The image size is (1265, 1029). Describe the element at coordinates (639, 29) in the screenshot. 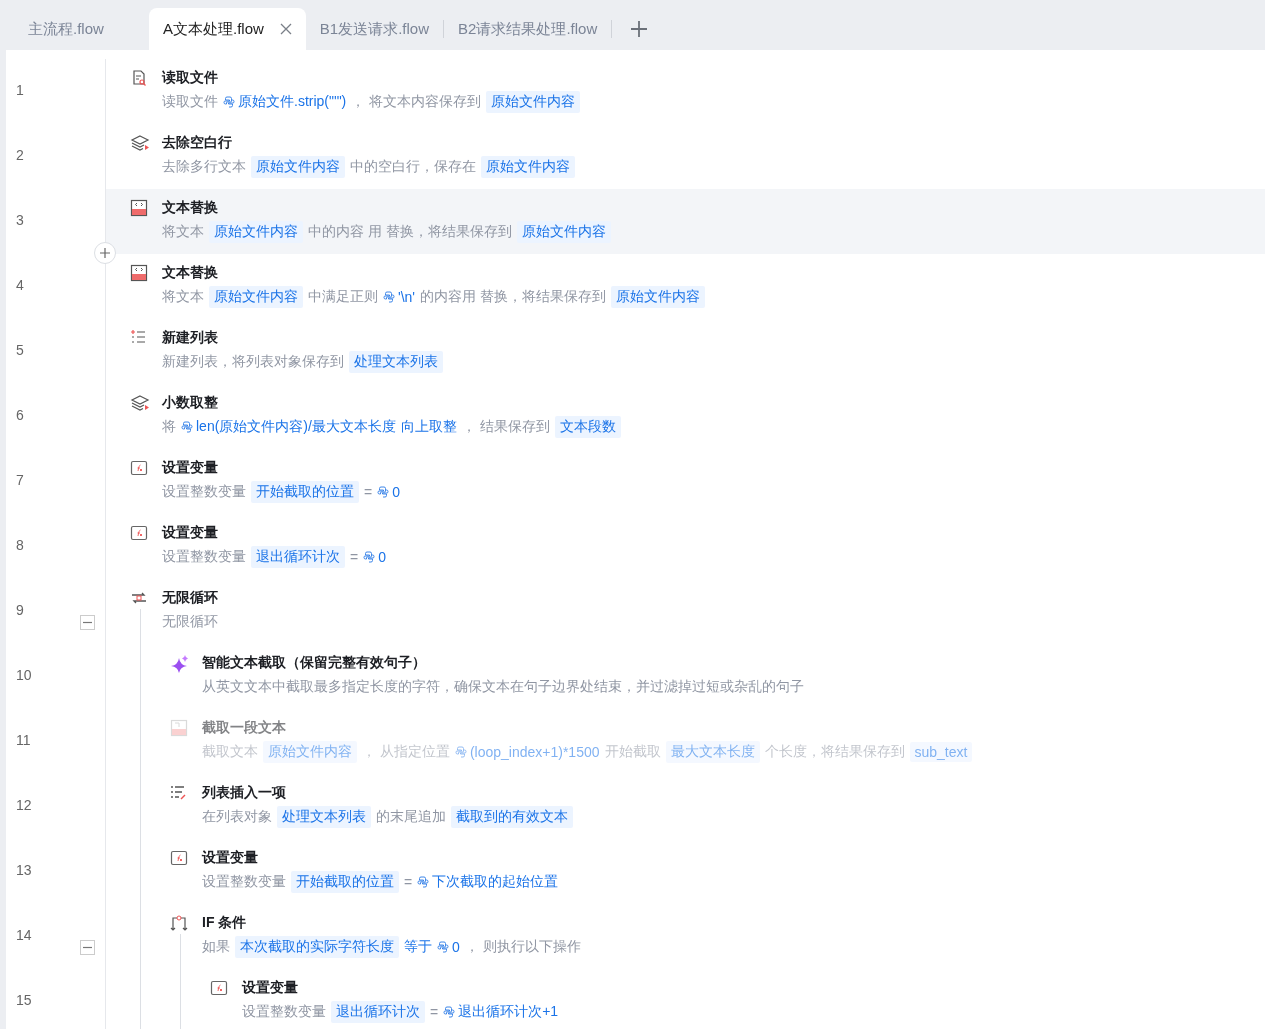

I see `add-tab-icon` at that location.